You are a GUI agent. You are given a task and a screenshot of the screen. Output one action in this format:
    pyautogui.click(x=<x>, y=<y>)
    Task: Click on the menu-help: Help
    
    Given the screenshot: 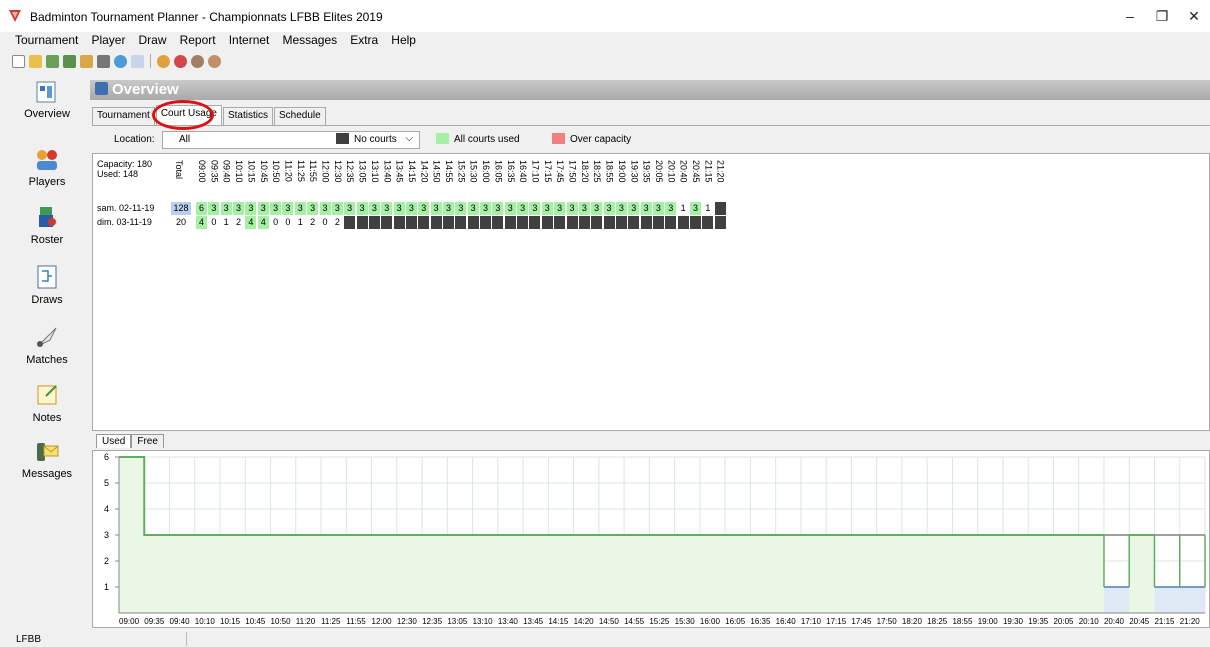 What is the action you would take?
    pyautogui.click(x=403, y=40)
    